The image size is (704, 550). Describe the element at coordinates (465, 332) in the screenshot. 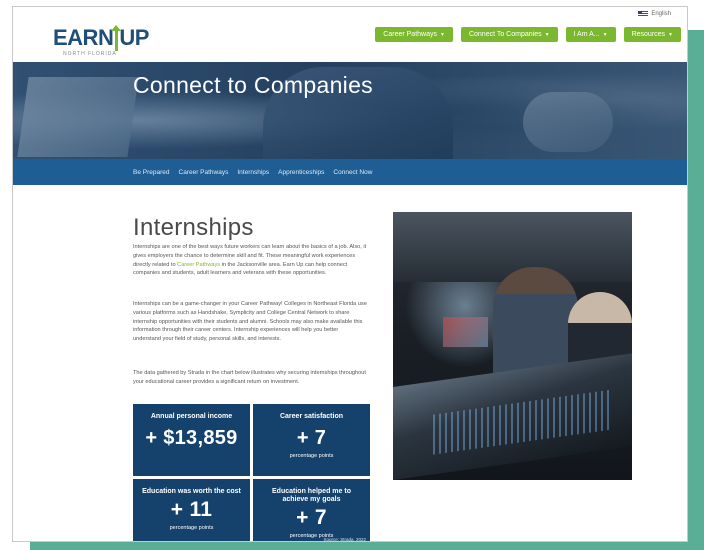

I see `photo-monitor` at that location.